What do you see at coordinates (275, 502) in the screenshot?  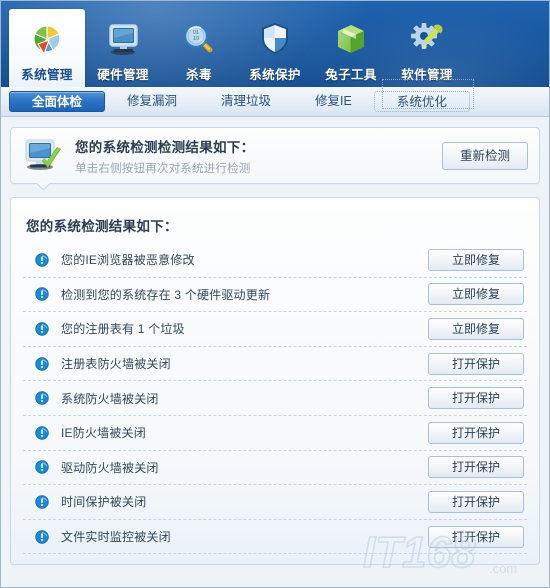 I see `list-item: 时间保护被关闭 打开保护` at bounding box center [275, 502].